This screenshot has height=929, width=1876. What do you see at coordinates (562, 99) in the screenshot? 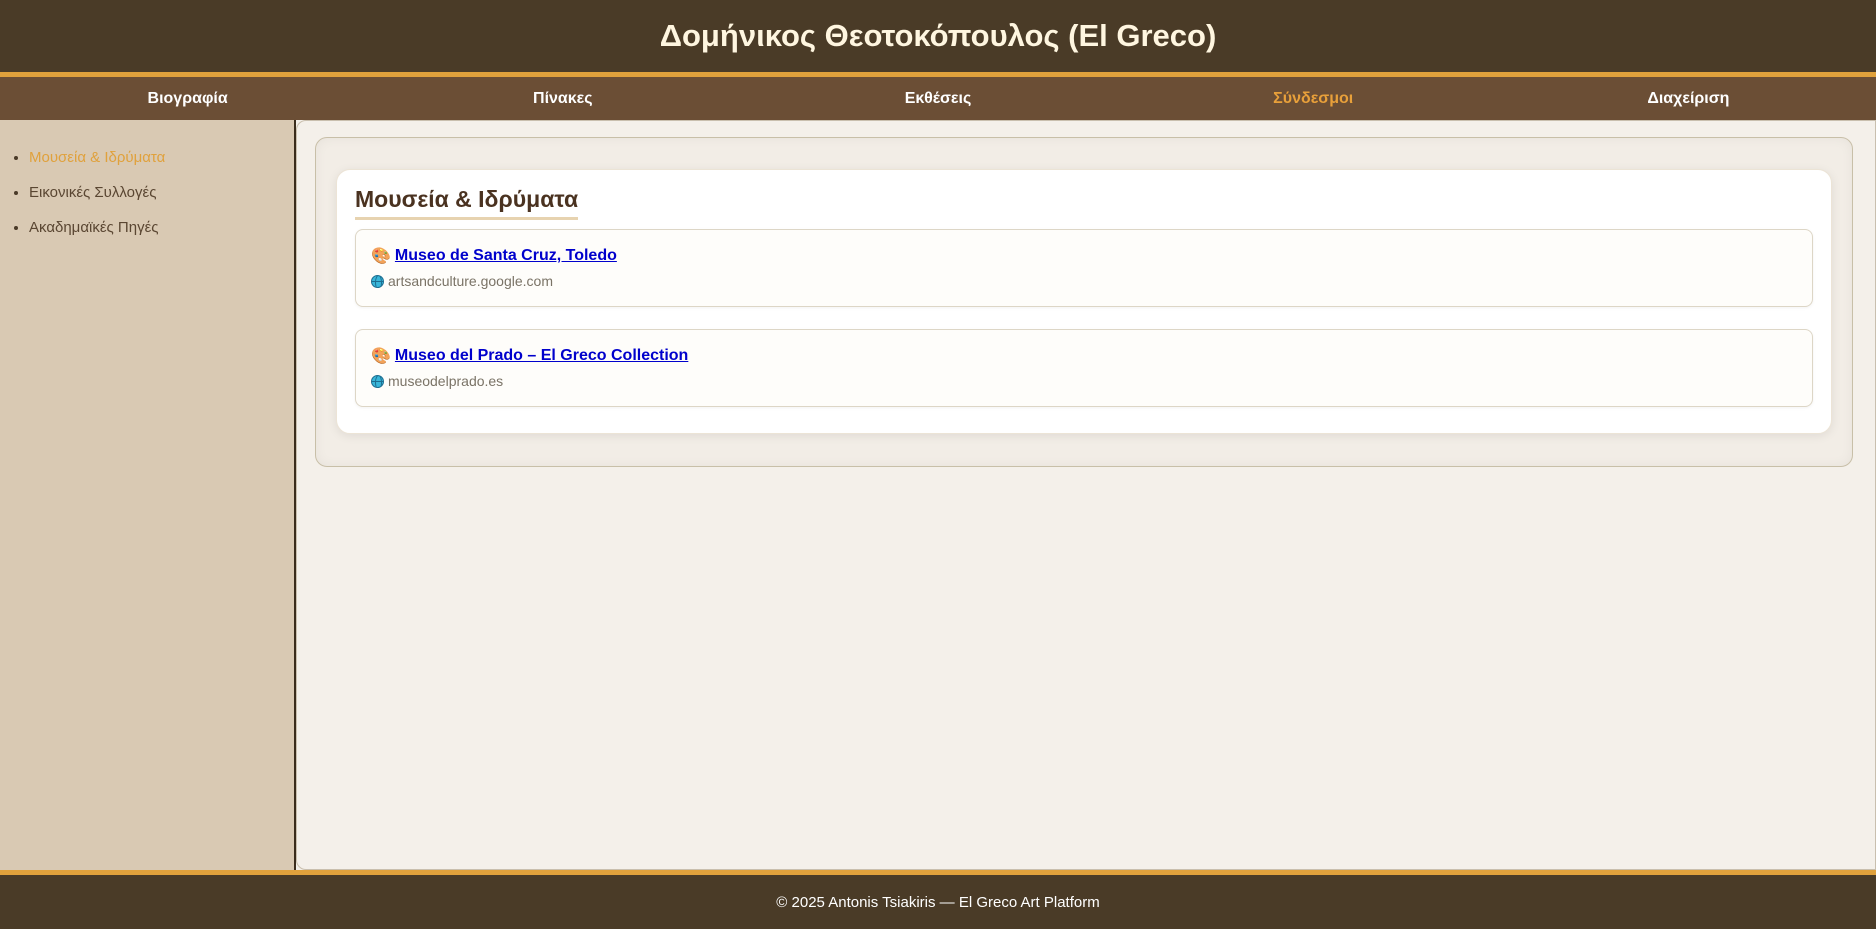
I see `nav-item-paintings: Πίνακες` at bounding box center [562, 99].